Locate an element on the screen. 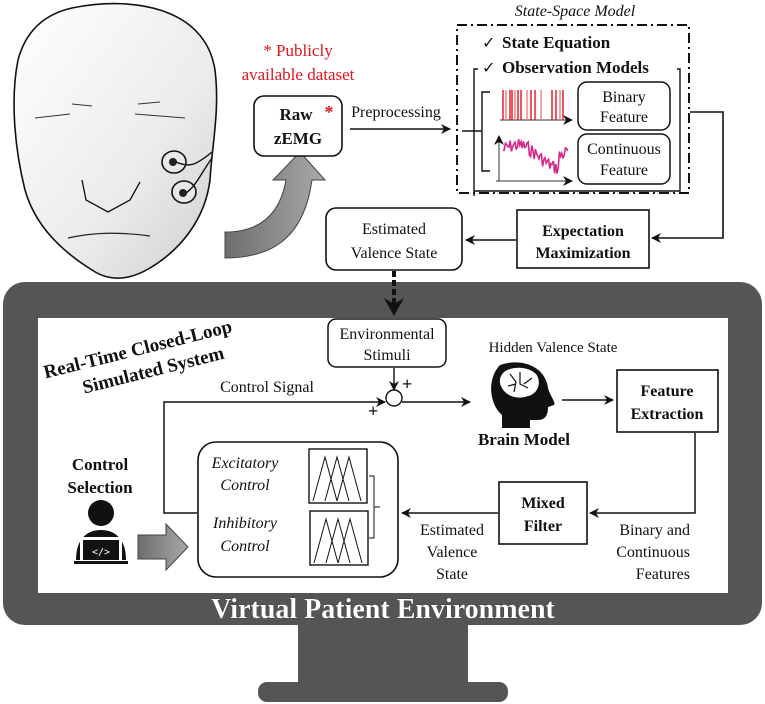 This screenshot has width=765, height=704. summing-junction is located at coordinates (394, 398).